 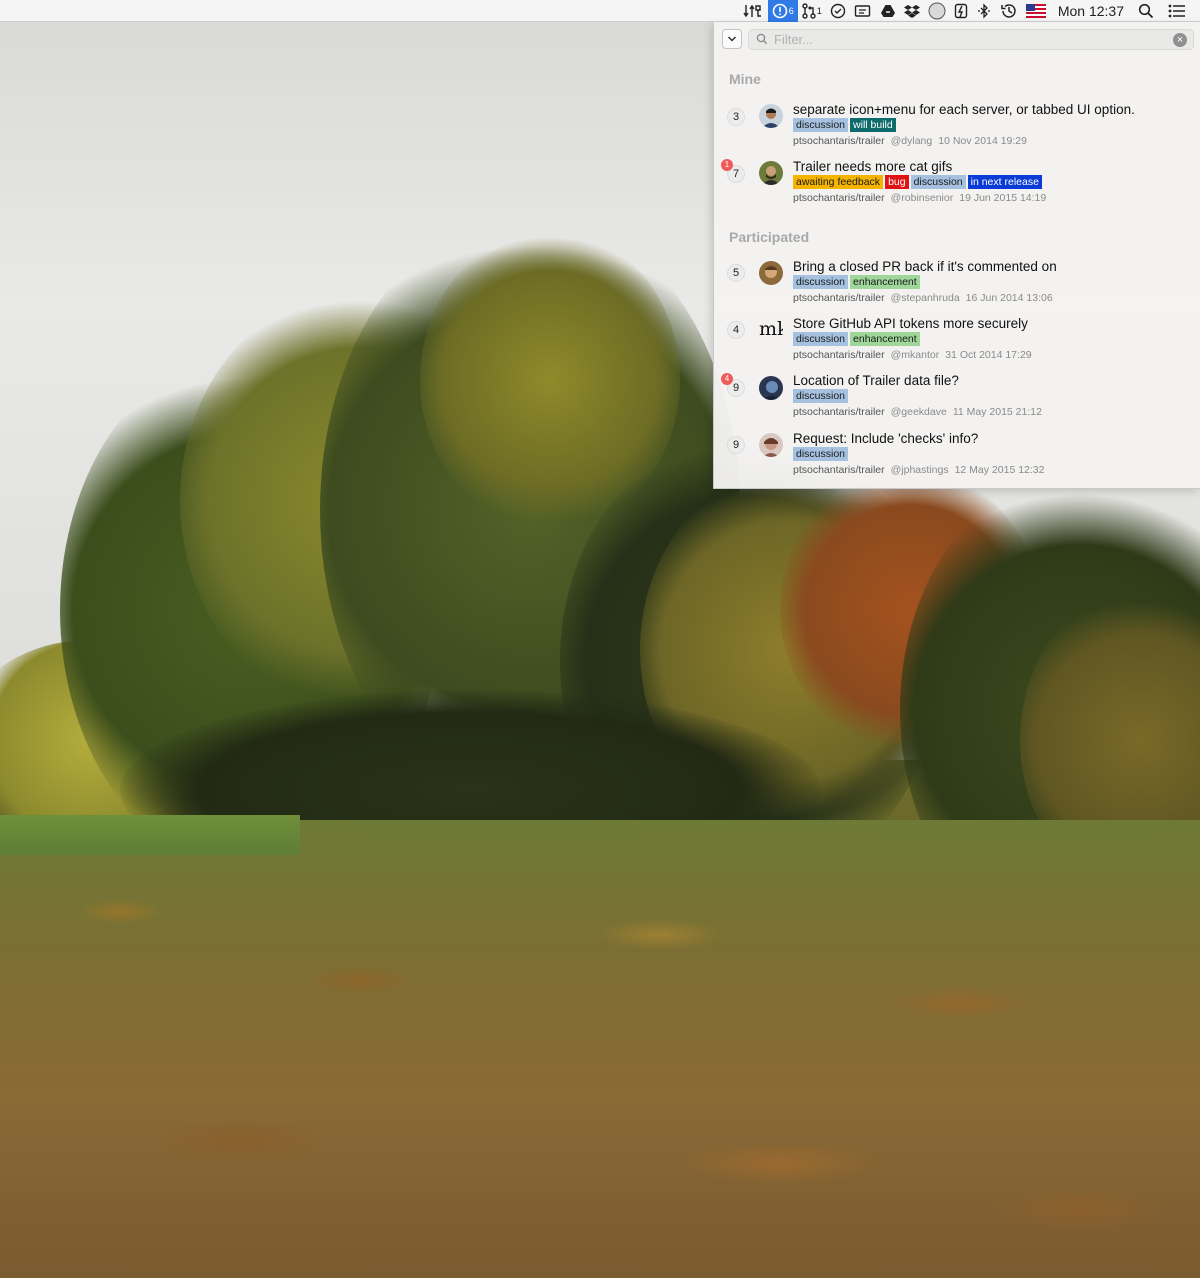 I want to click on comment-count-badge: 5, so click(x=736, y=273).